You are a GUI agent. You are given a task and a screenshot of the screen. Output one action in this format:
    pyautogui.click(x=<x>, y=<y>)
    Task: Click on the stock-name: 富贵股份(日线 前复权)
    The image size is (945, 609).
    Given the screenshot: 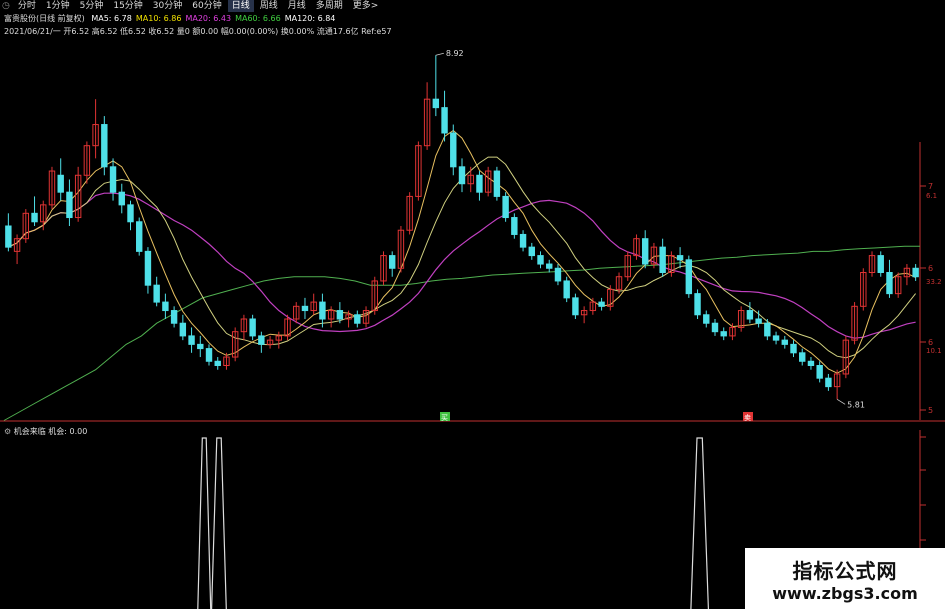 What is the action you would take?
    pyautogui.click(x=44, y=18)
    